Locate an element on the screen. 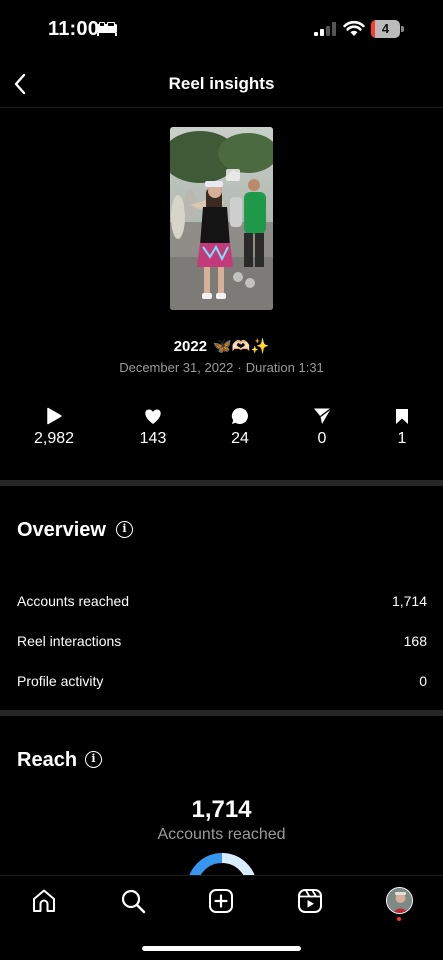  overview-row-reel-interactions: Reel interactions 168 is located at coordinates (222, 643).